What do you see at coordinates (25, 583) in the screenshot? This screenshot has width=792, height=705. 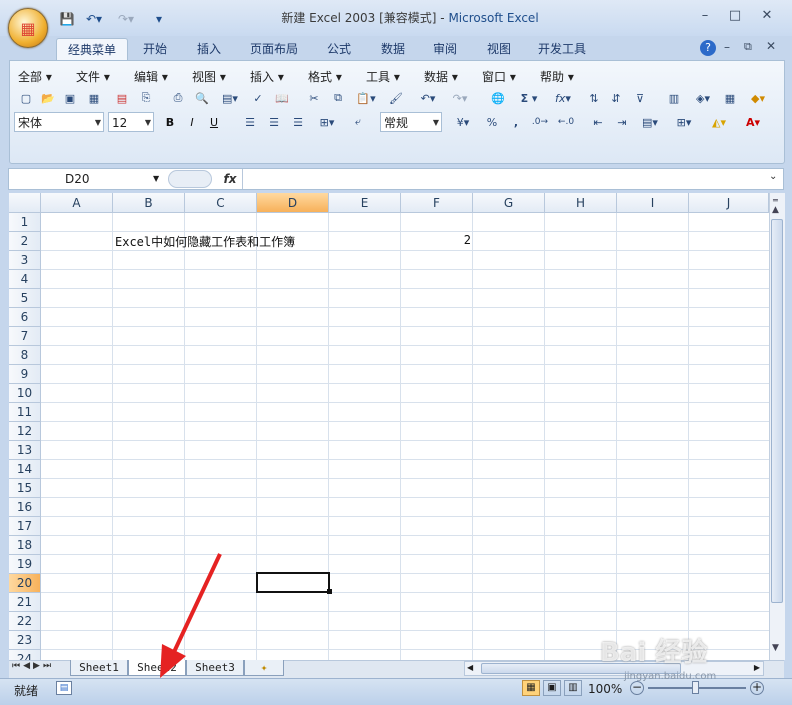 I see `row-header-selected: 20` at bounding box center [25, 583].